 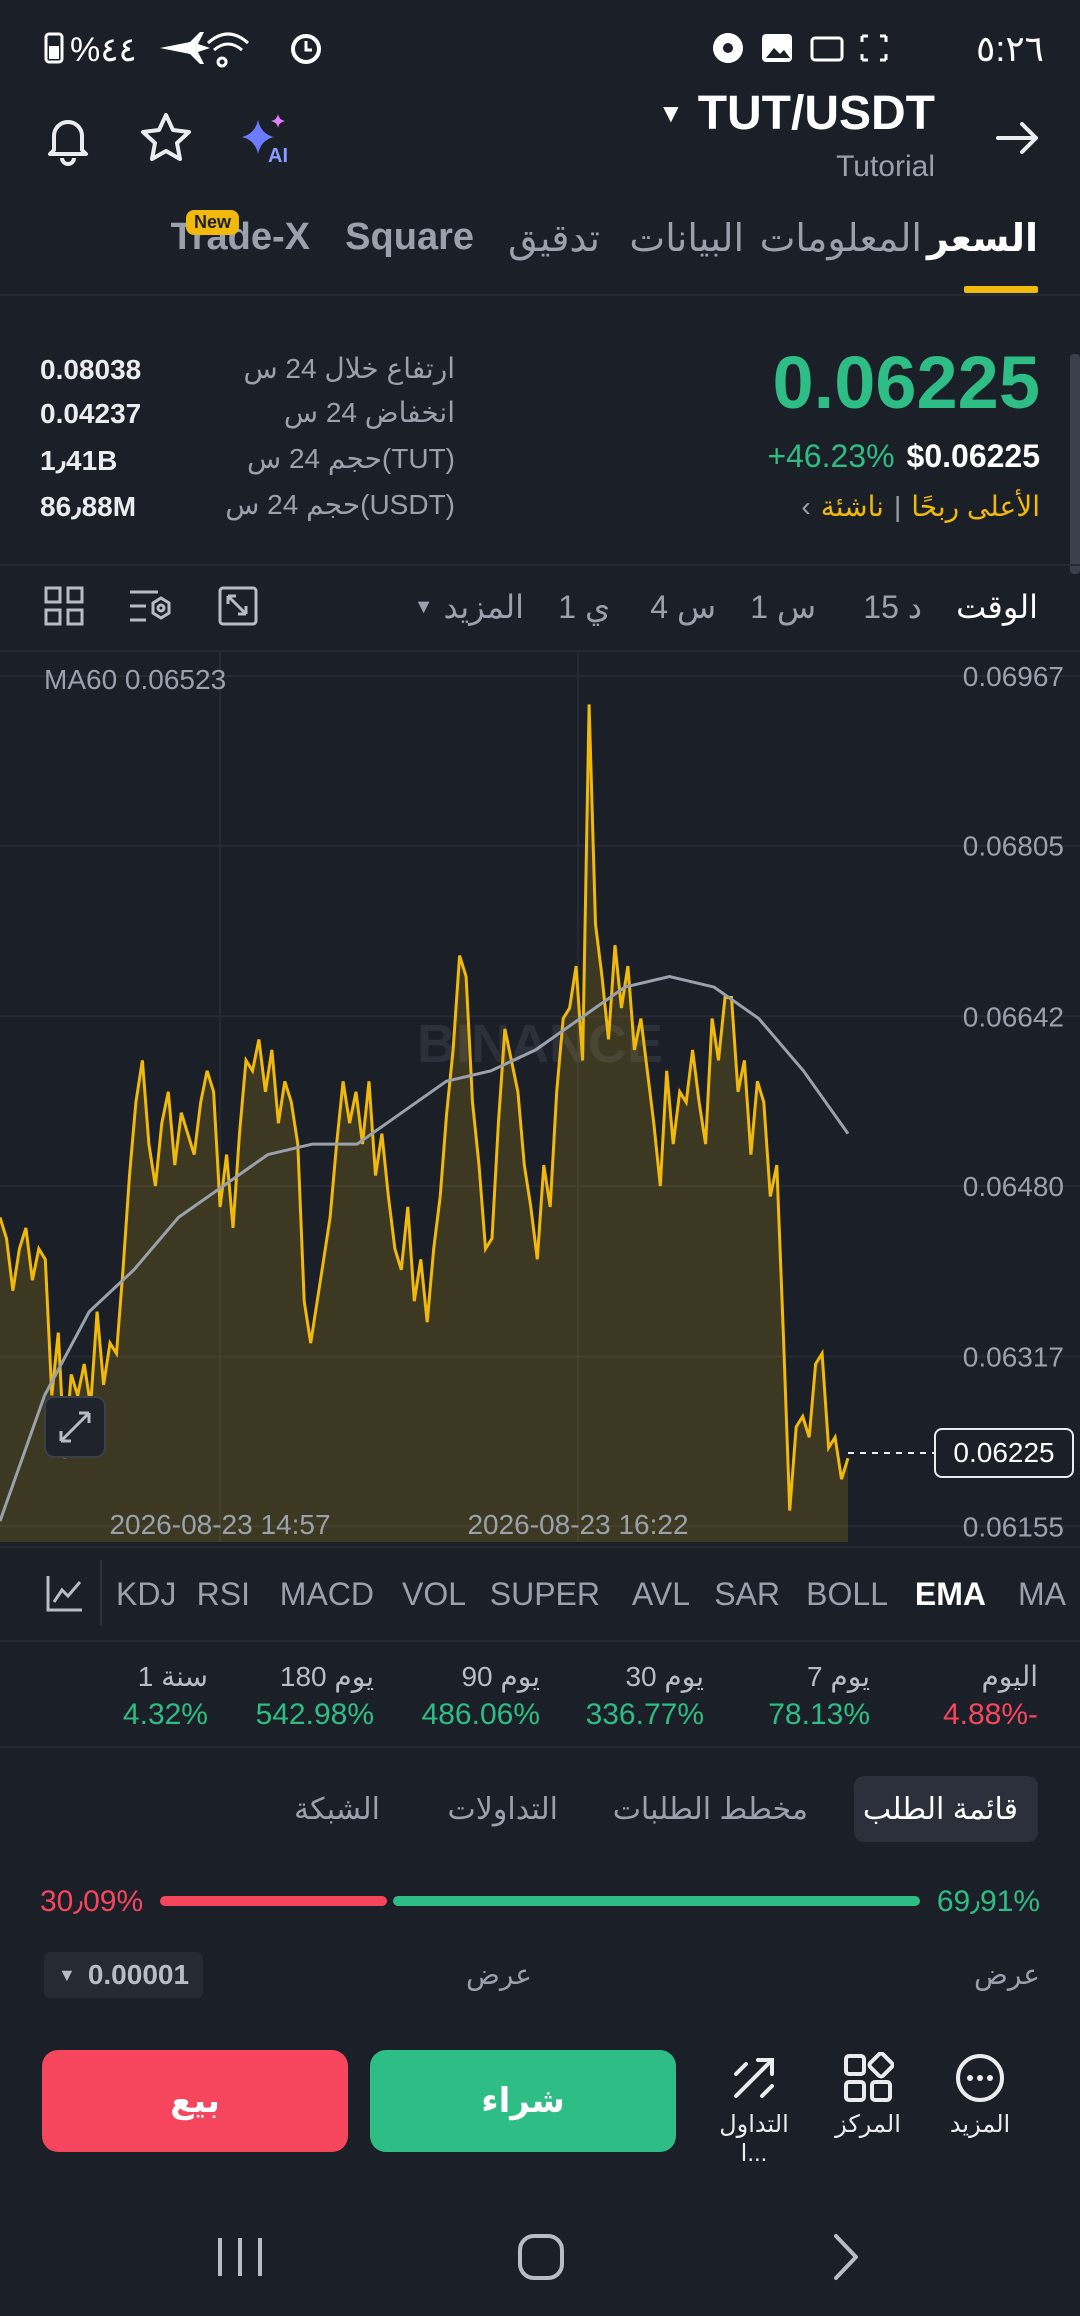 What do you see at coordinates (710, 1809) in the screenshot?
I see `tab-depth-chart: مخطط الطلبات` at bounding box center [710, 1809].